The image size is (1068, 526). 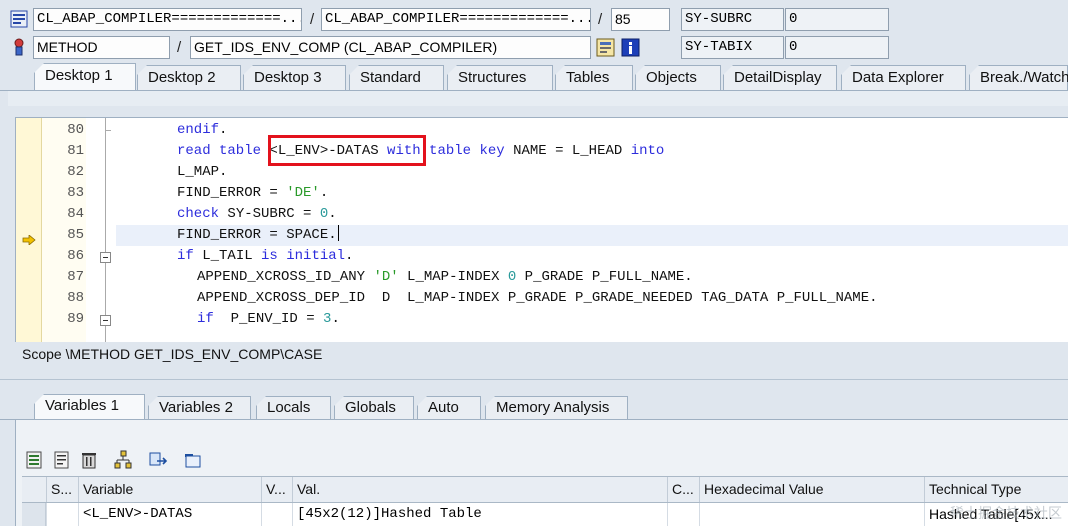 What do you see at coordinates (75, 256) in the screenshot?
I see `line-number: 86` at bounding box center [75, 256].